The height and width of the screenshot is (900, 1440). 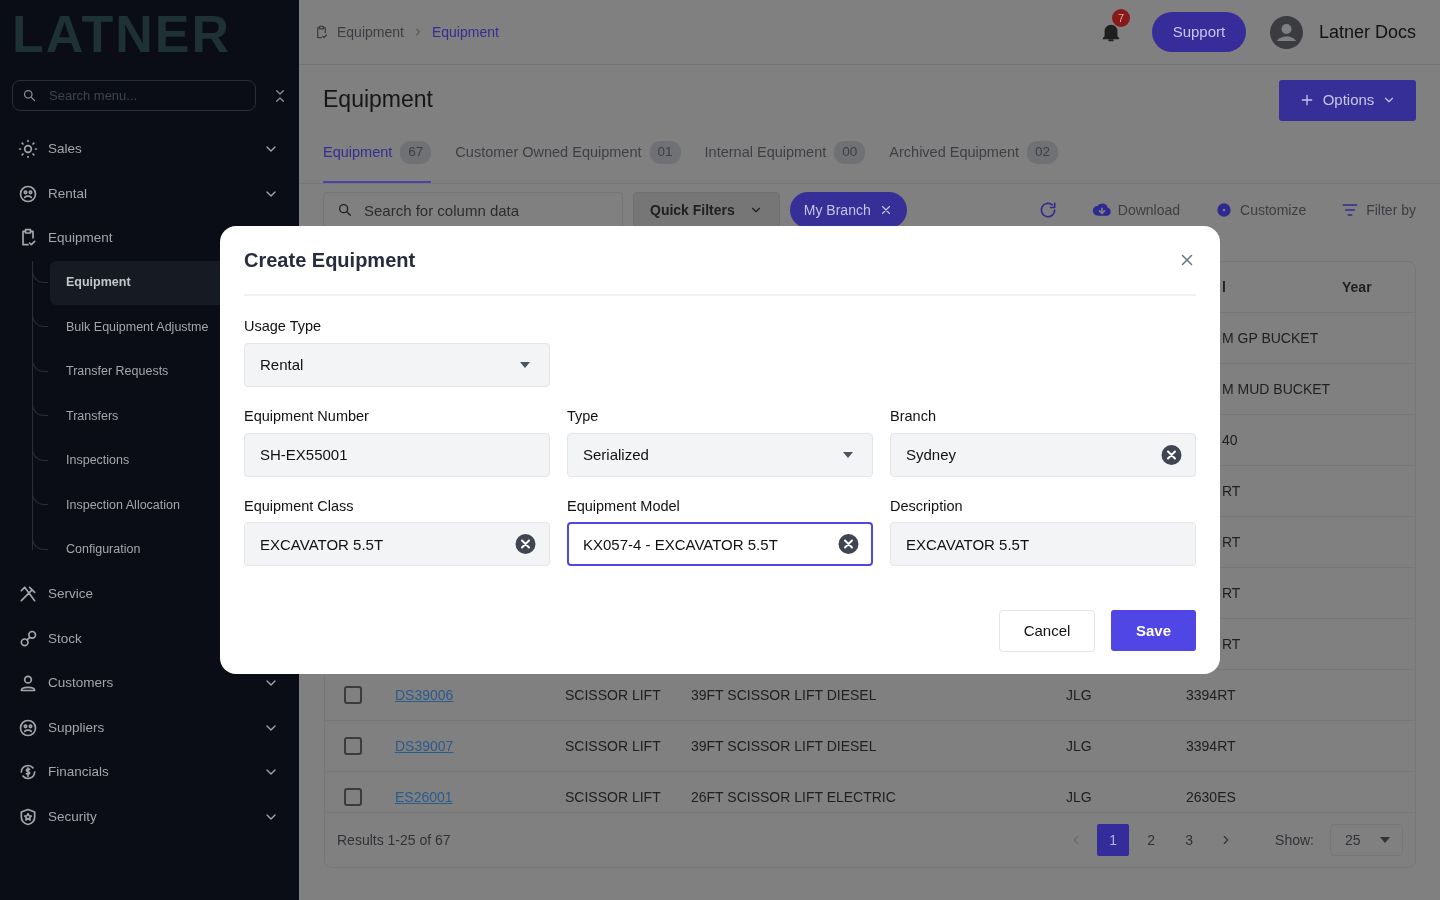 What do you see at coordinates (1347, 100) in the screenshot?
I see `options-button: Options` at bounding box center [1347, 100].